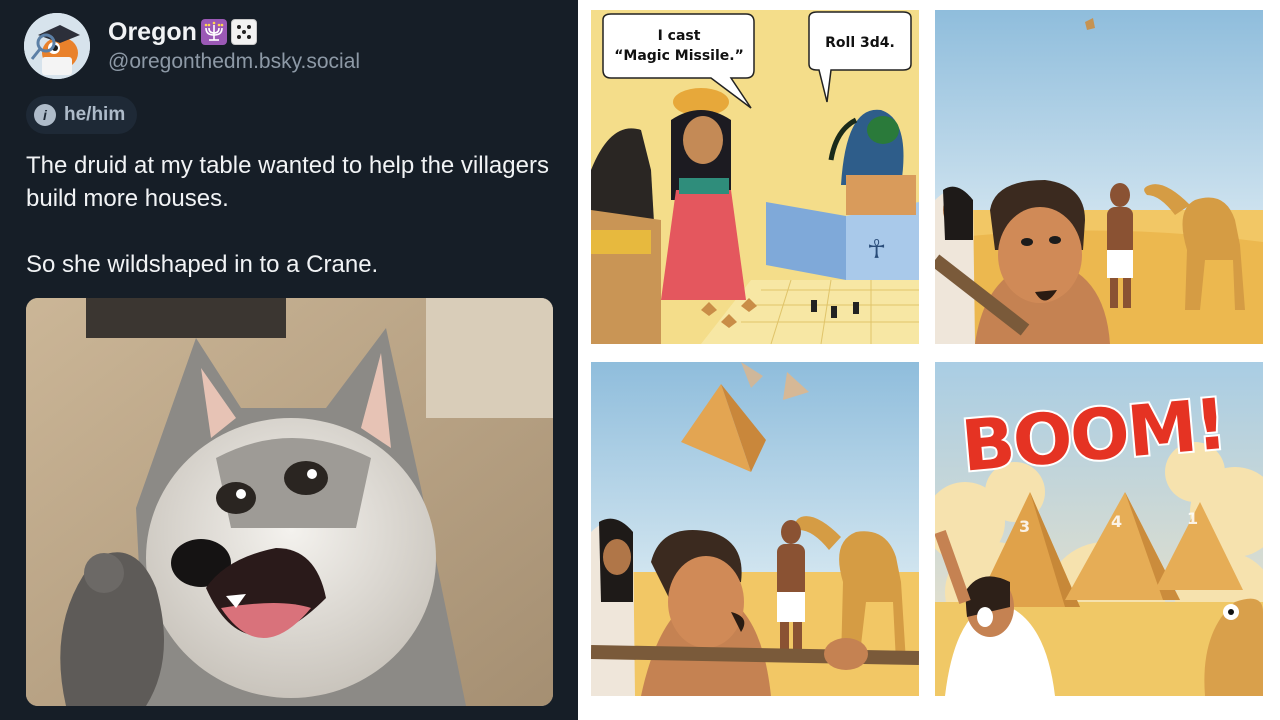 This screenshot has width=1280, height=720. What do you see at coordinates (755, 177) in the screenshot?
I see `comic-panel-1: ☥ I cast “Magic Missile.” Roll 3d4.` at bounding box center [755, 177].